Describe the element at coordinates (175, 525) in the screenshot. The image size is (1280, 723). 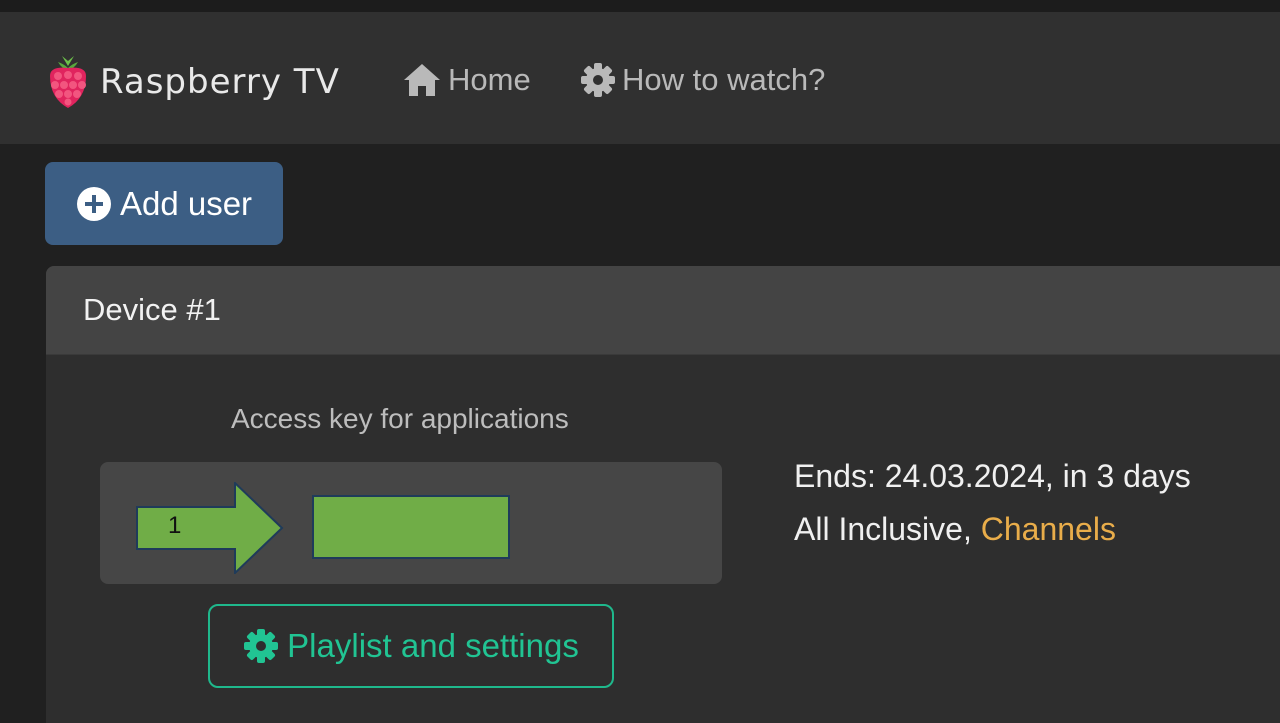
I see `annotation-step-number: 1` at that location.